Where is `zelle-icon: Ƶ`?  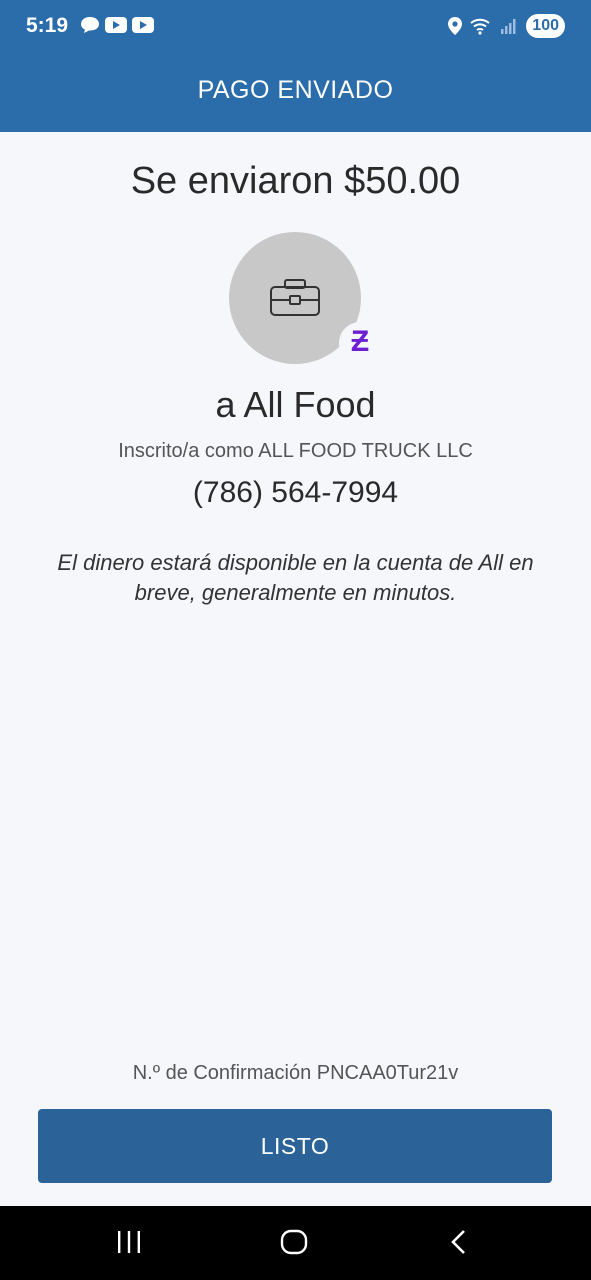
zelle-icon: Ƶ is located at coordinates (360, 341).